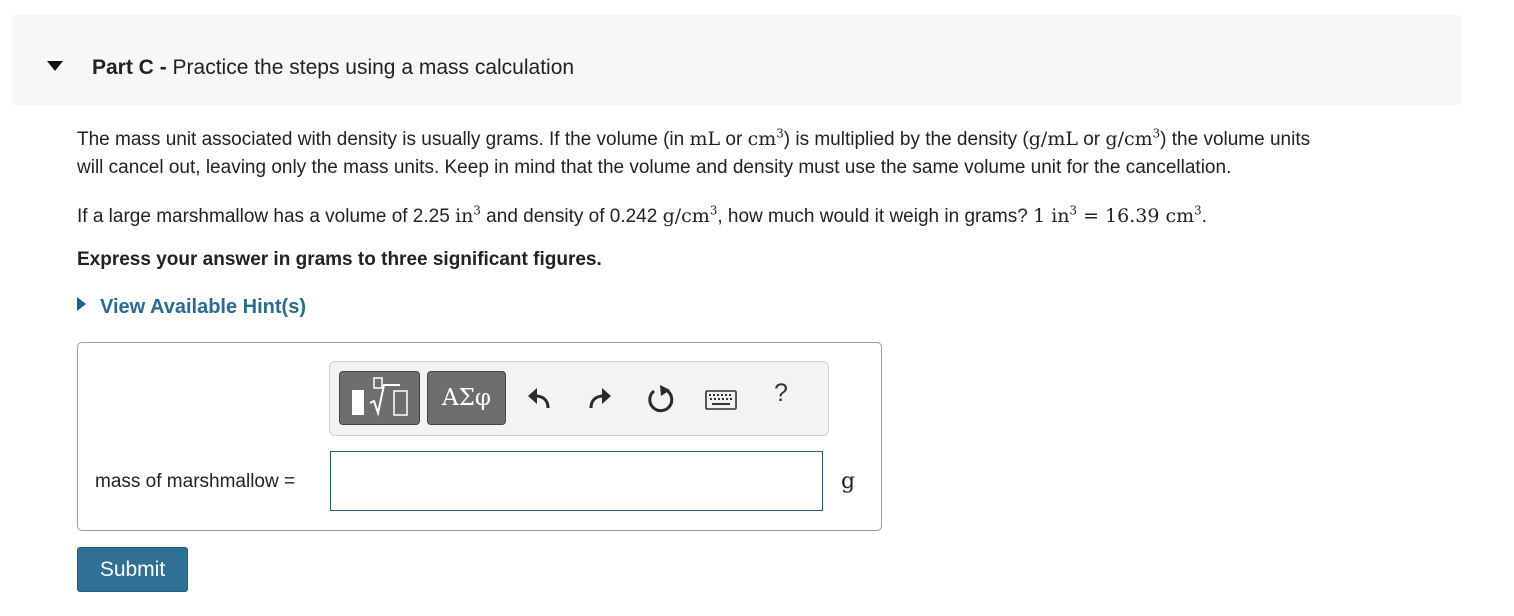  Describe the element at coordinates (132, 569) in the screenshot. I see `submit-button: Submit` at that location.